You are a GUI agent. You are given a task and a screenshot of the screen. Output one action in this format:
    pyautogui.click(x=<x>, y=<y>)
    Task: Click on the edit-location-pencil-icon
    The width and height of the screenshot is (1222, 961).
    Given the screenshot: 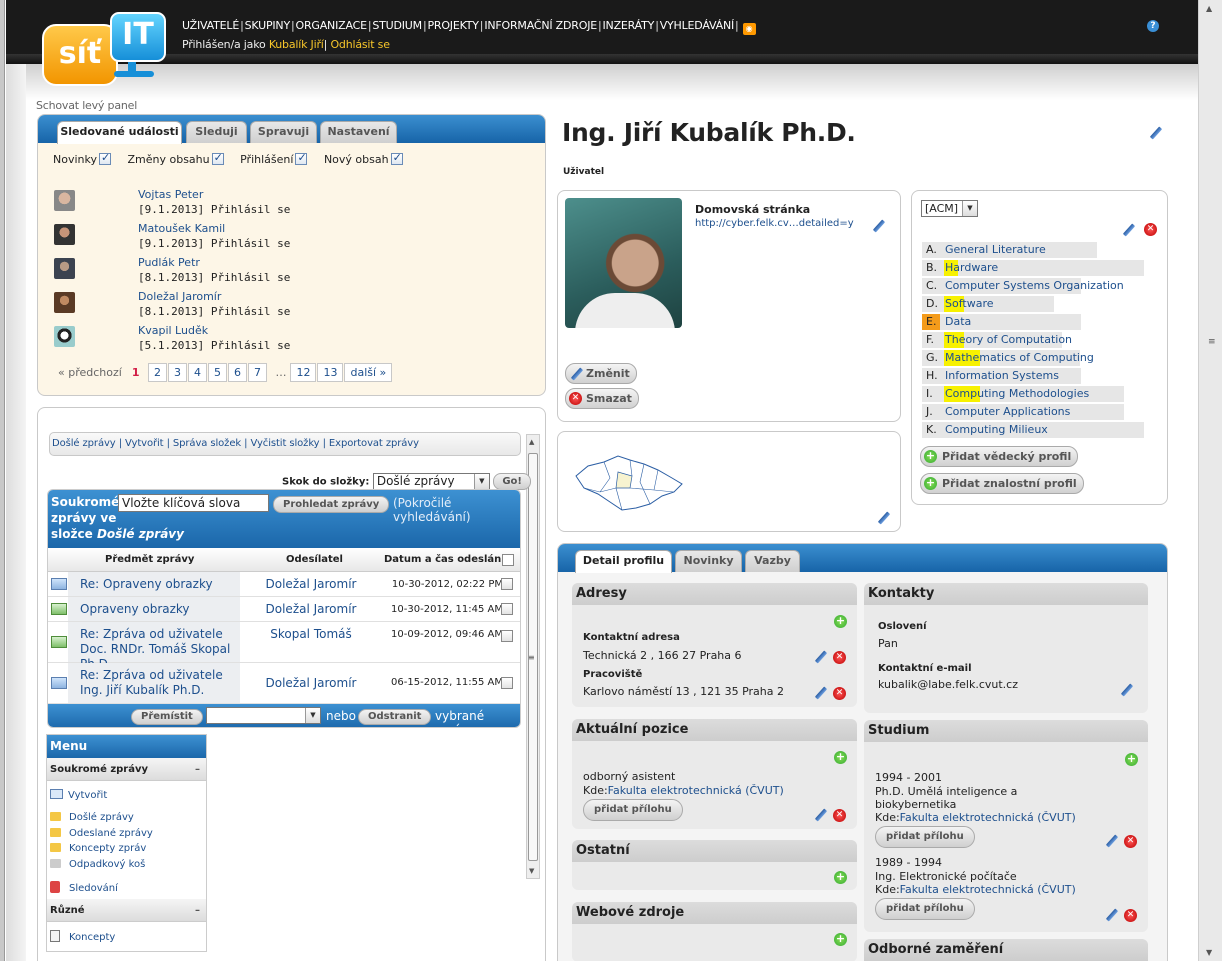 What is the action you would take?
    pyautogui.click(x=883, y=518)
    